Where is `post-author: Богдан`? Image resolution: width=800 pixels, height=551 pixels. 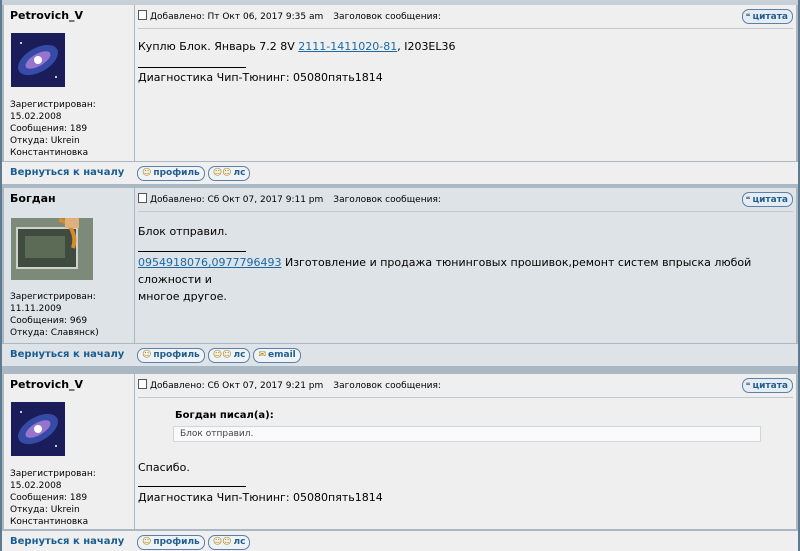
post-author: Богдан is located at coordinates (69, 198).